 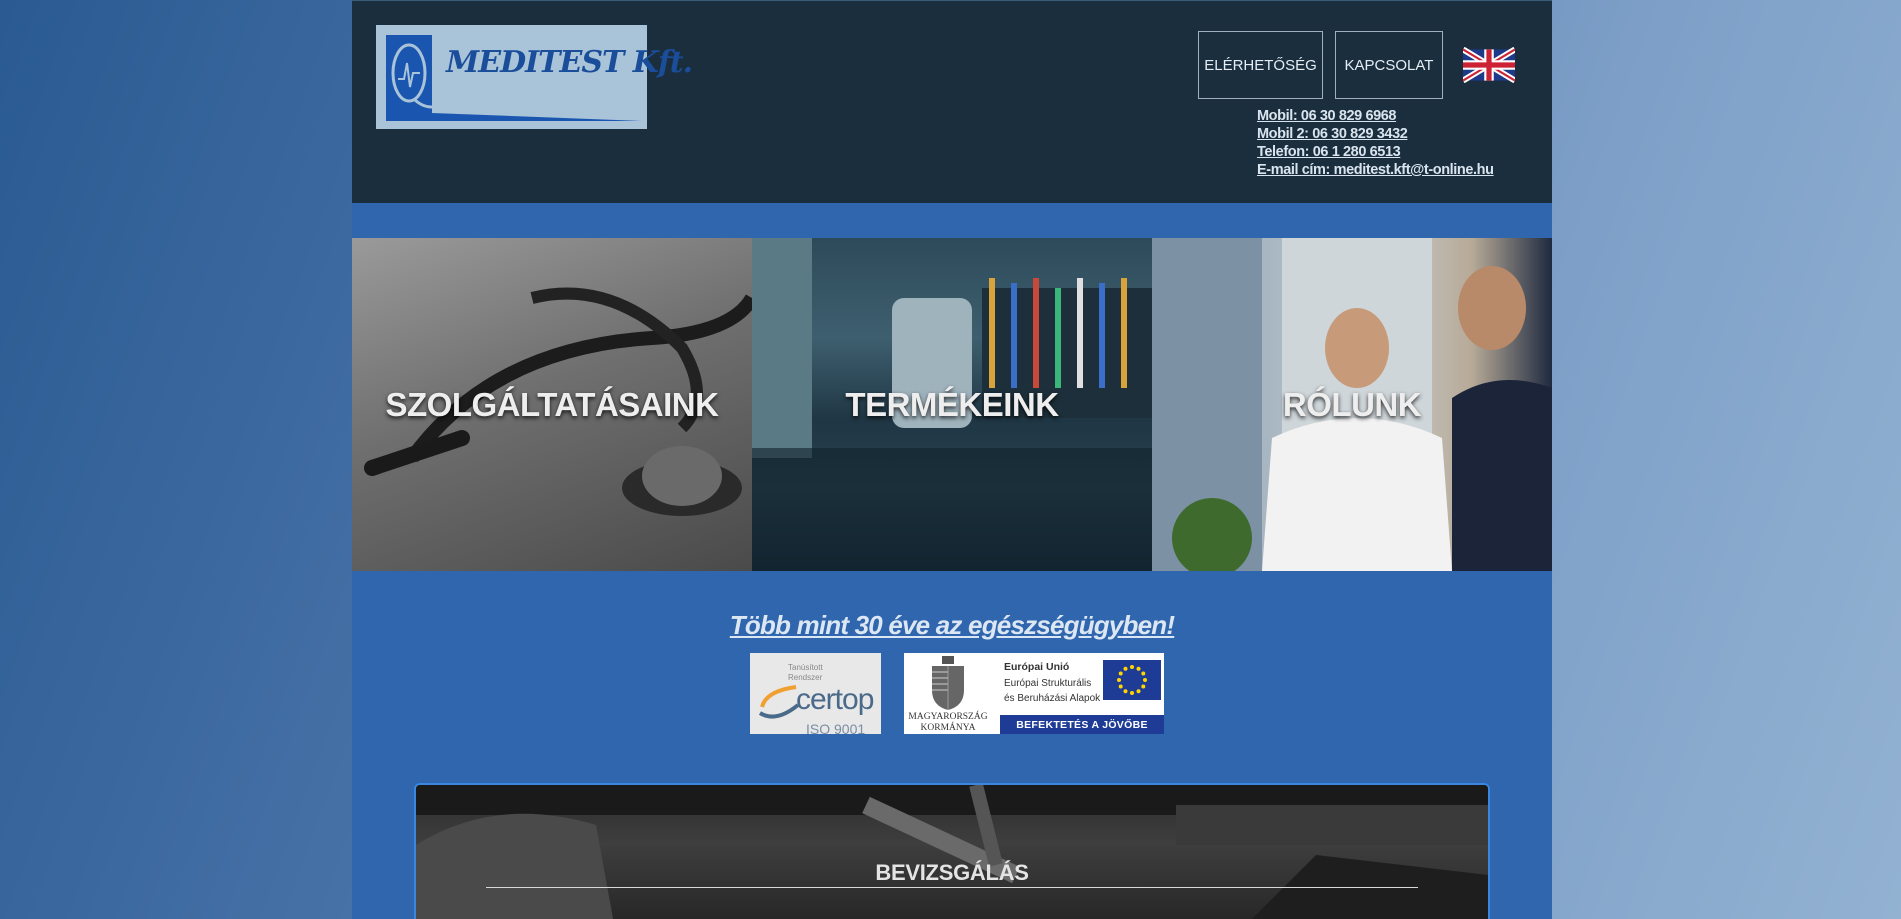 What do you see at coordinates (836, 727) in the screenshot?
I see `iso-standard: ISO 9001` at bounding box center [836, 727].